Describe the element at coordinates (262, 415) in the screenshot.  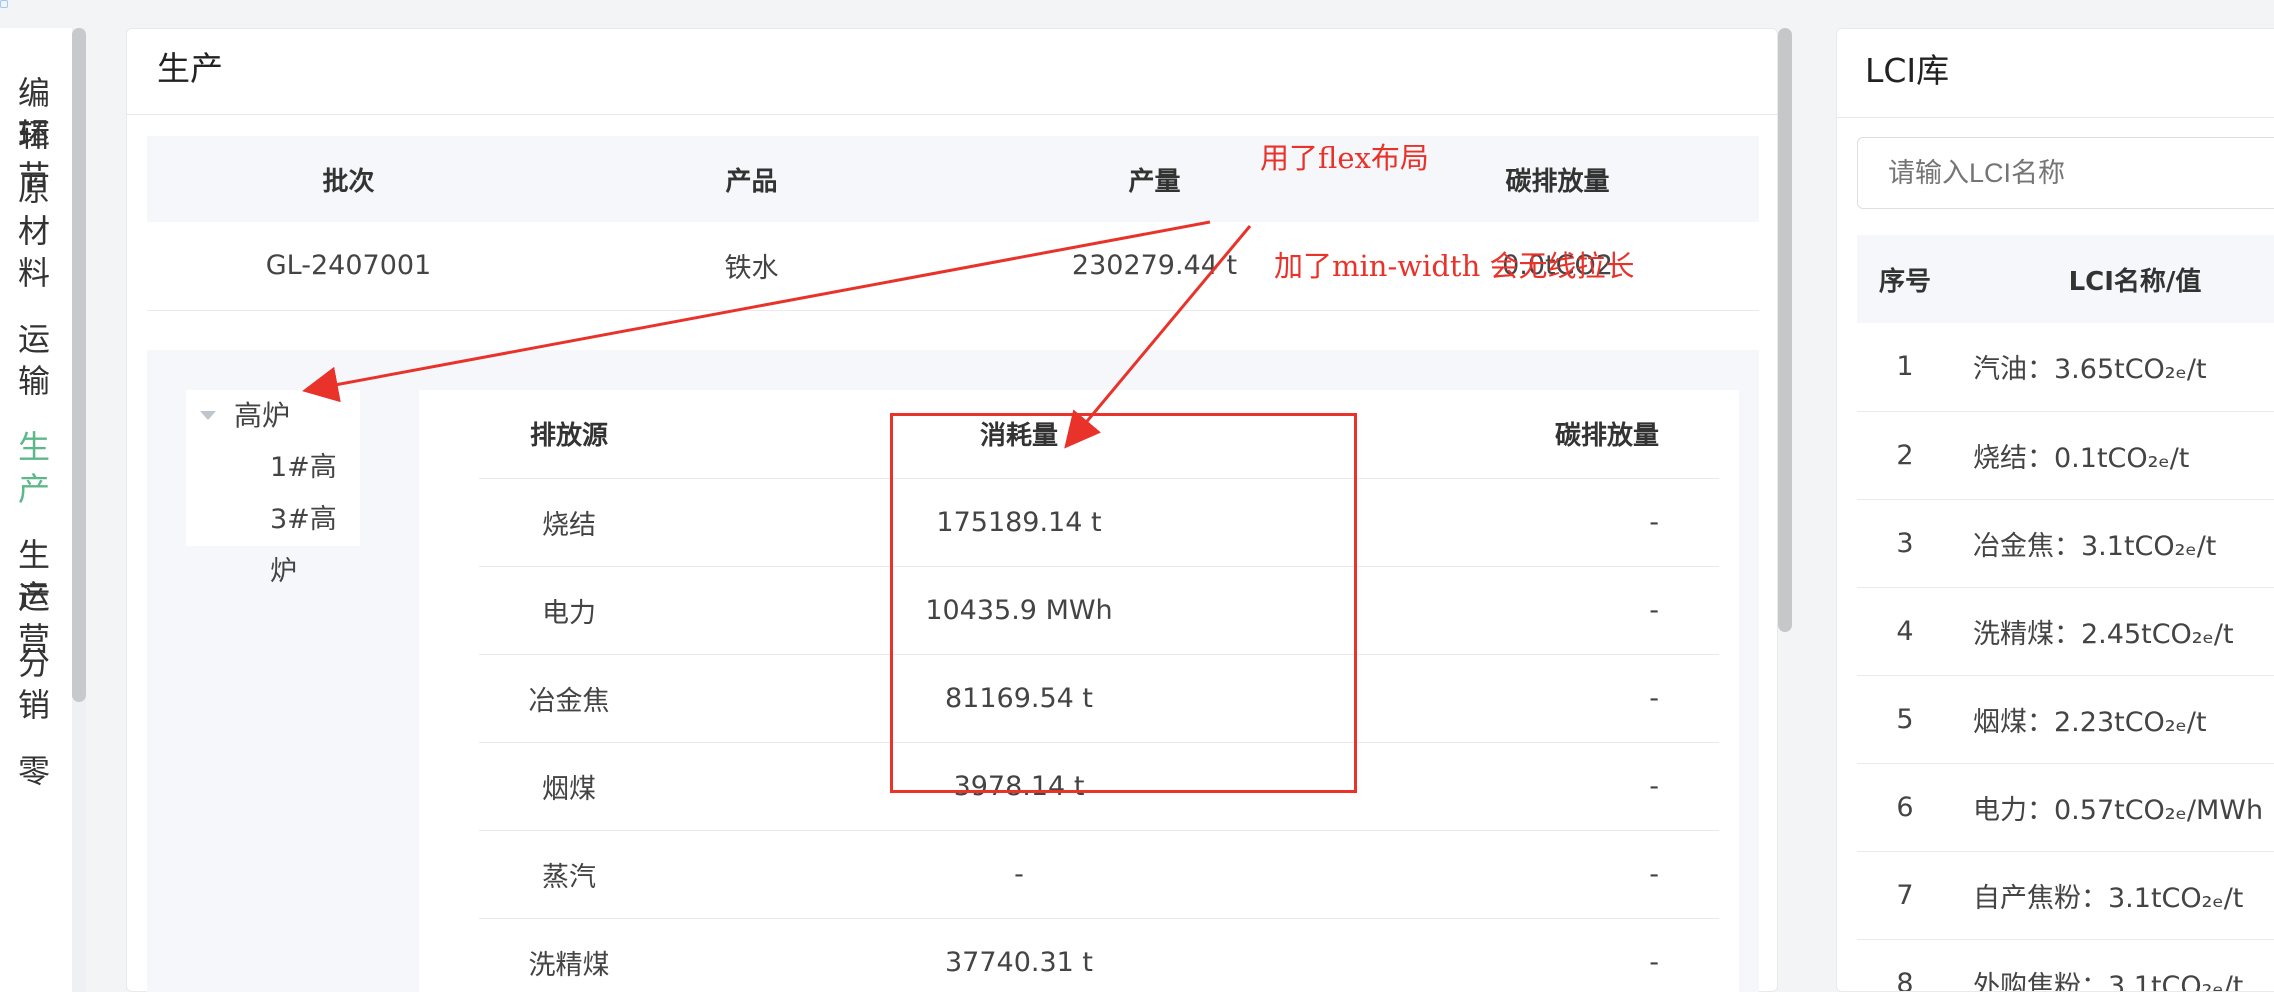
I see `tree-node-label: 高炉` at that location.